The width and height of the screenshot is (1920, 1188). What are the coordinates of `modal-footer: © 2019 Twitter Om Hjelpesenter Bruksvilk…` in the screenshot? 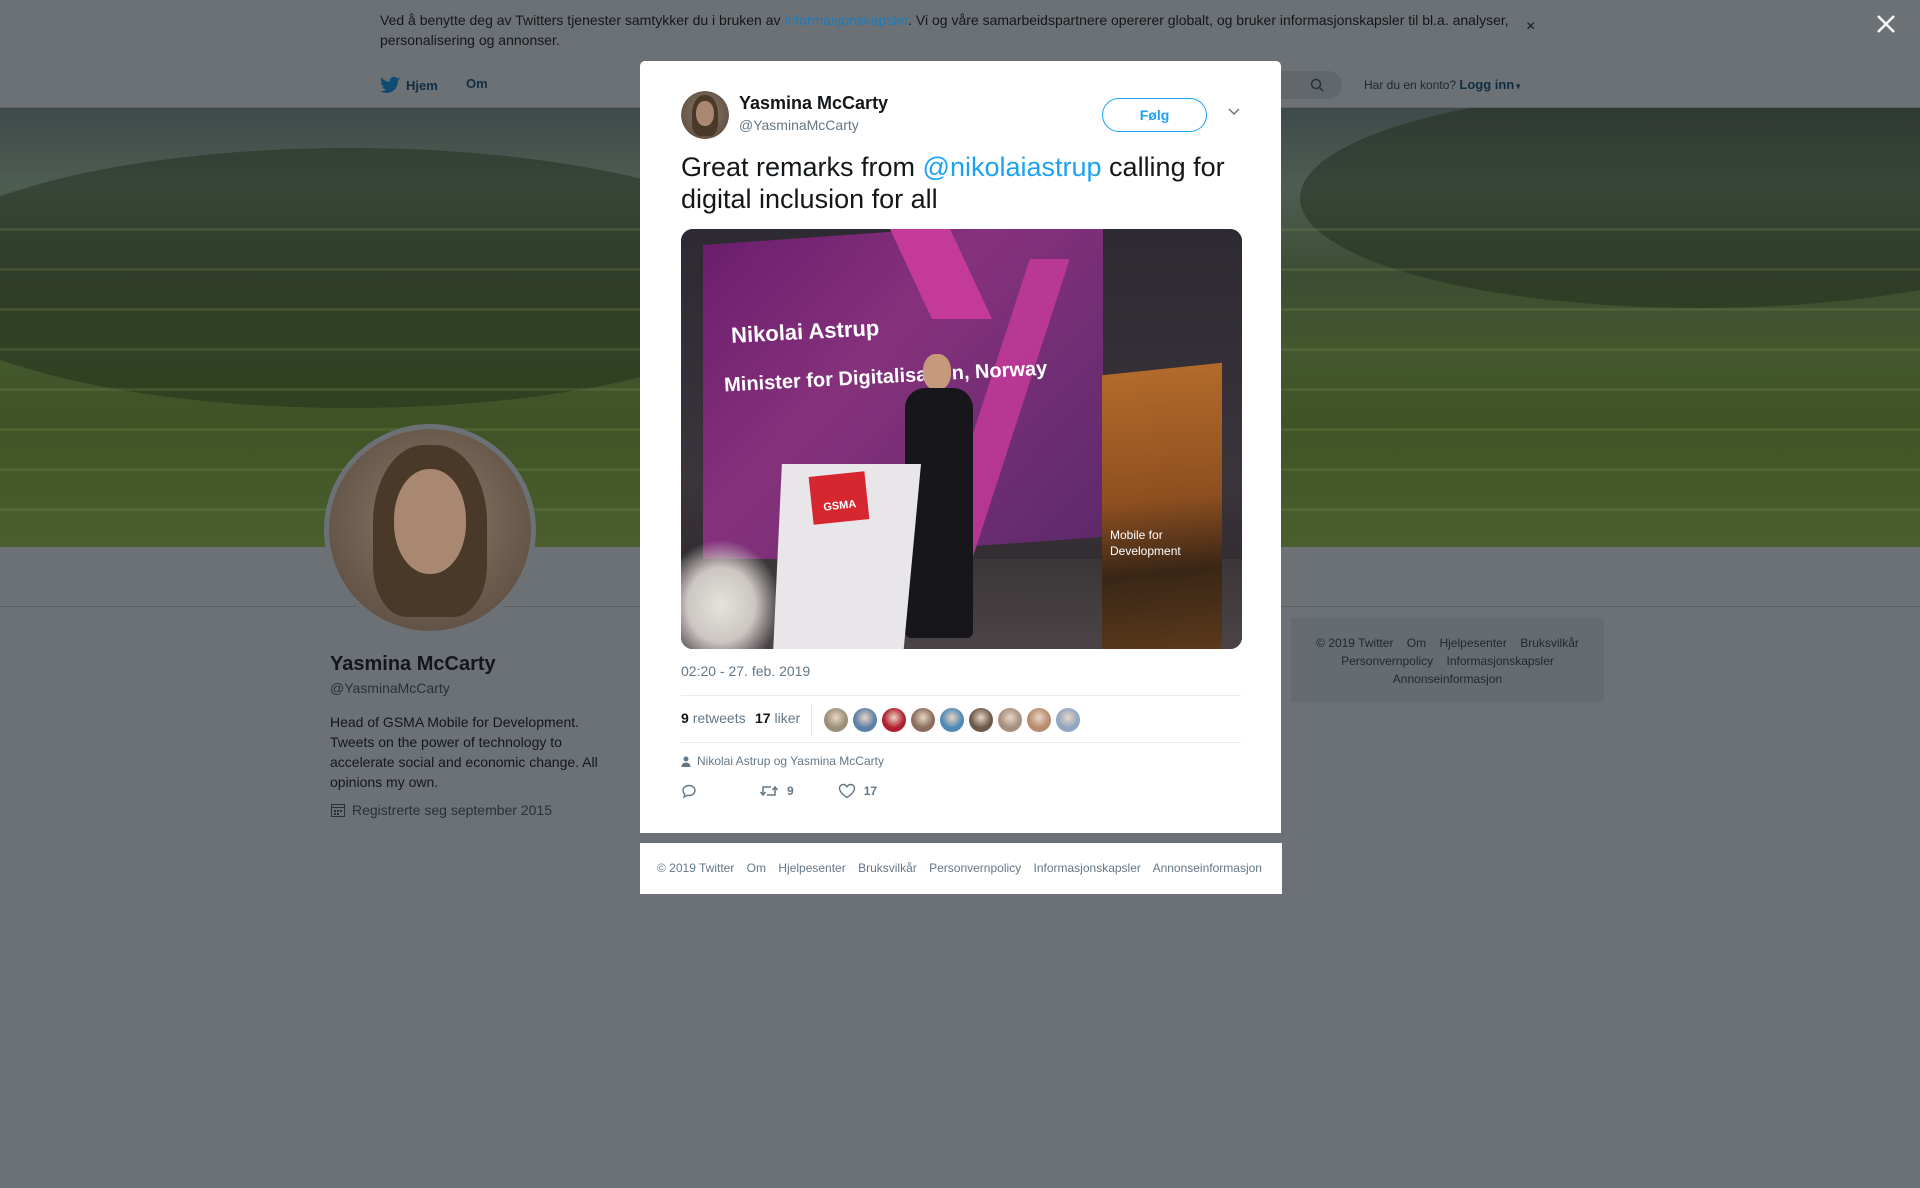 It's located at (961, 868).